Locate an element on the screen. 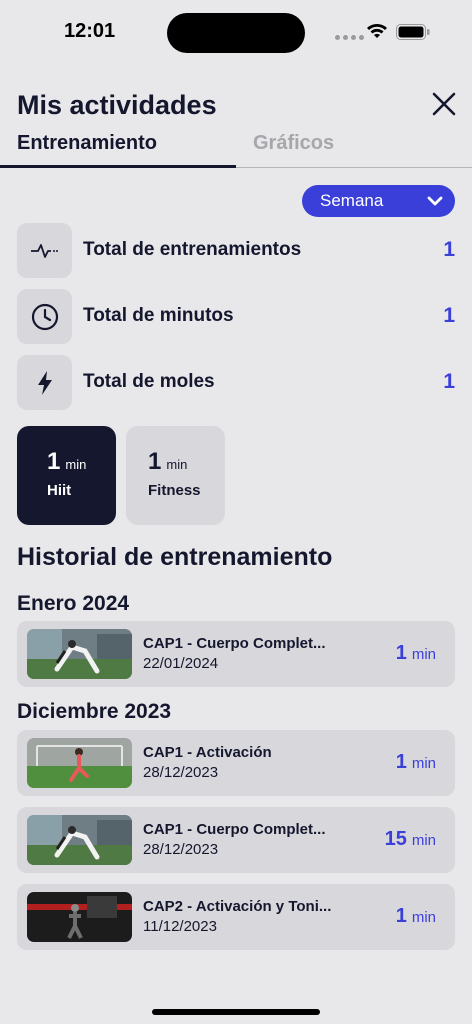 The image size is (472, 1024). period-dropdown-value: Semana is located at coordinates (352, 200).